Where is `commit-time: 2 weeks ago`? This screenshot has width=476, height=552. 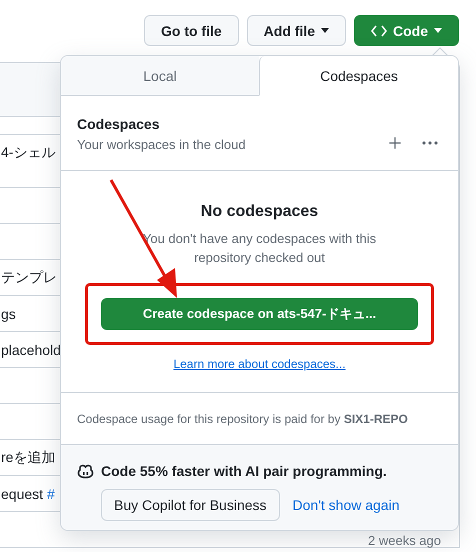 commit-time: 2 weeks ago is located at coordinates (404, 540).